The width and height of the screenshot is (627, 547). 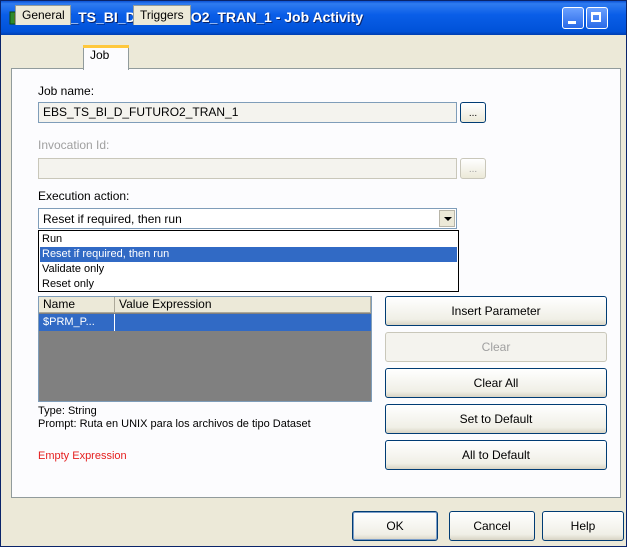 I want to click on option-validate-only: Validate only, so click(x=248, y=269).